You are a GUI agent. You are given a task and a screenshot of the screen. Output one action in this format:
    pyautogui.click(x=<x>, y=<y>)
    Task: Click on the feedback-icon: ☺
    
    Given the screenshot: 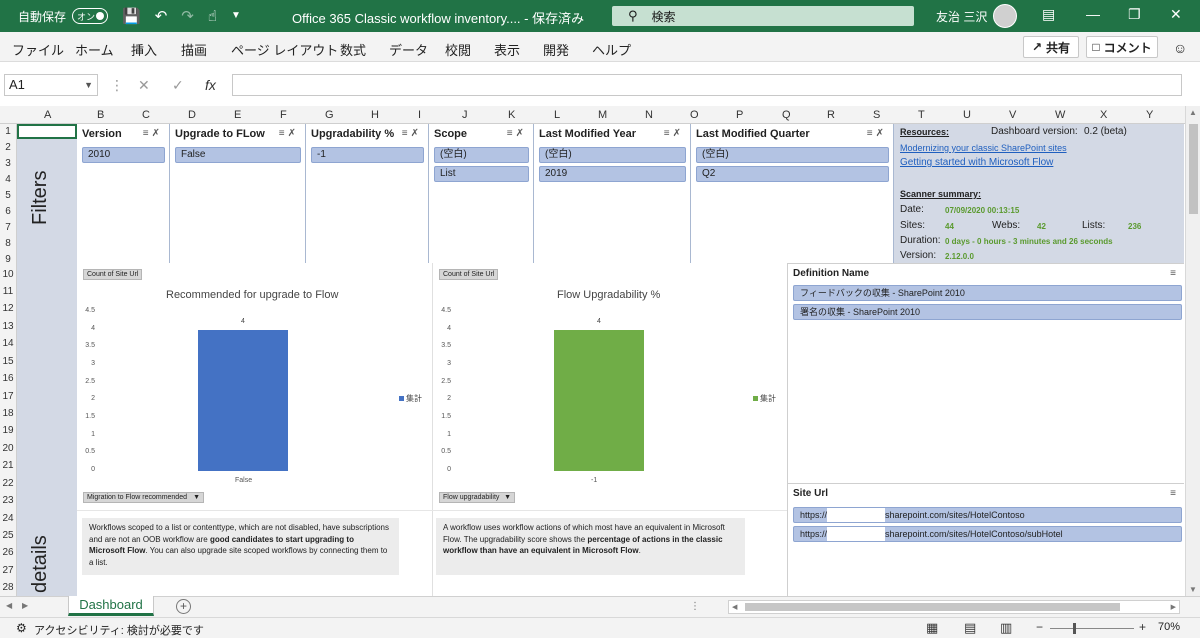 What is the action you would take?
    pyautogui.click(x=1180, y=48)
    